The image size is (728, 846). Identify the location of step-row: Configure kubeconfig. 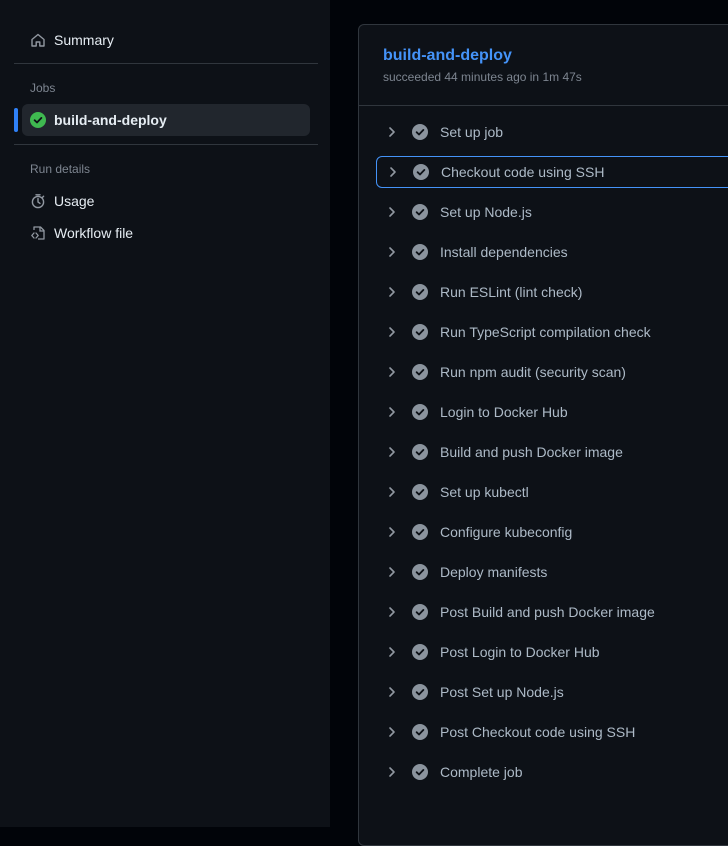
(552, 532).